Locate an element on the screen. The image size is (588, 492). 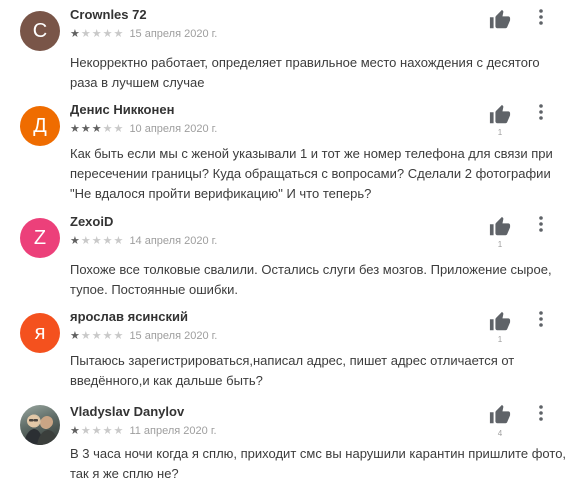
review-date: 11 апреля 2020 г. is located at coordinates (173, 431).